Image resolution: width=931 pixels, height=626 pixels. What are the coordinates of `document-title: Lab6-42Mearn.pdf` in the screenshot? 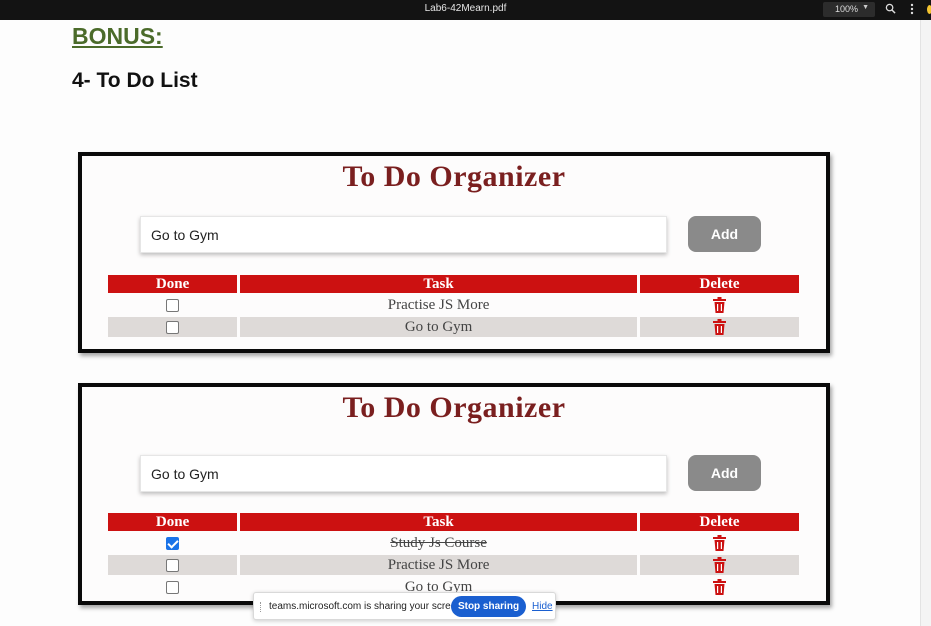 It's located at (465, 8).